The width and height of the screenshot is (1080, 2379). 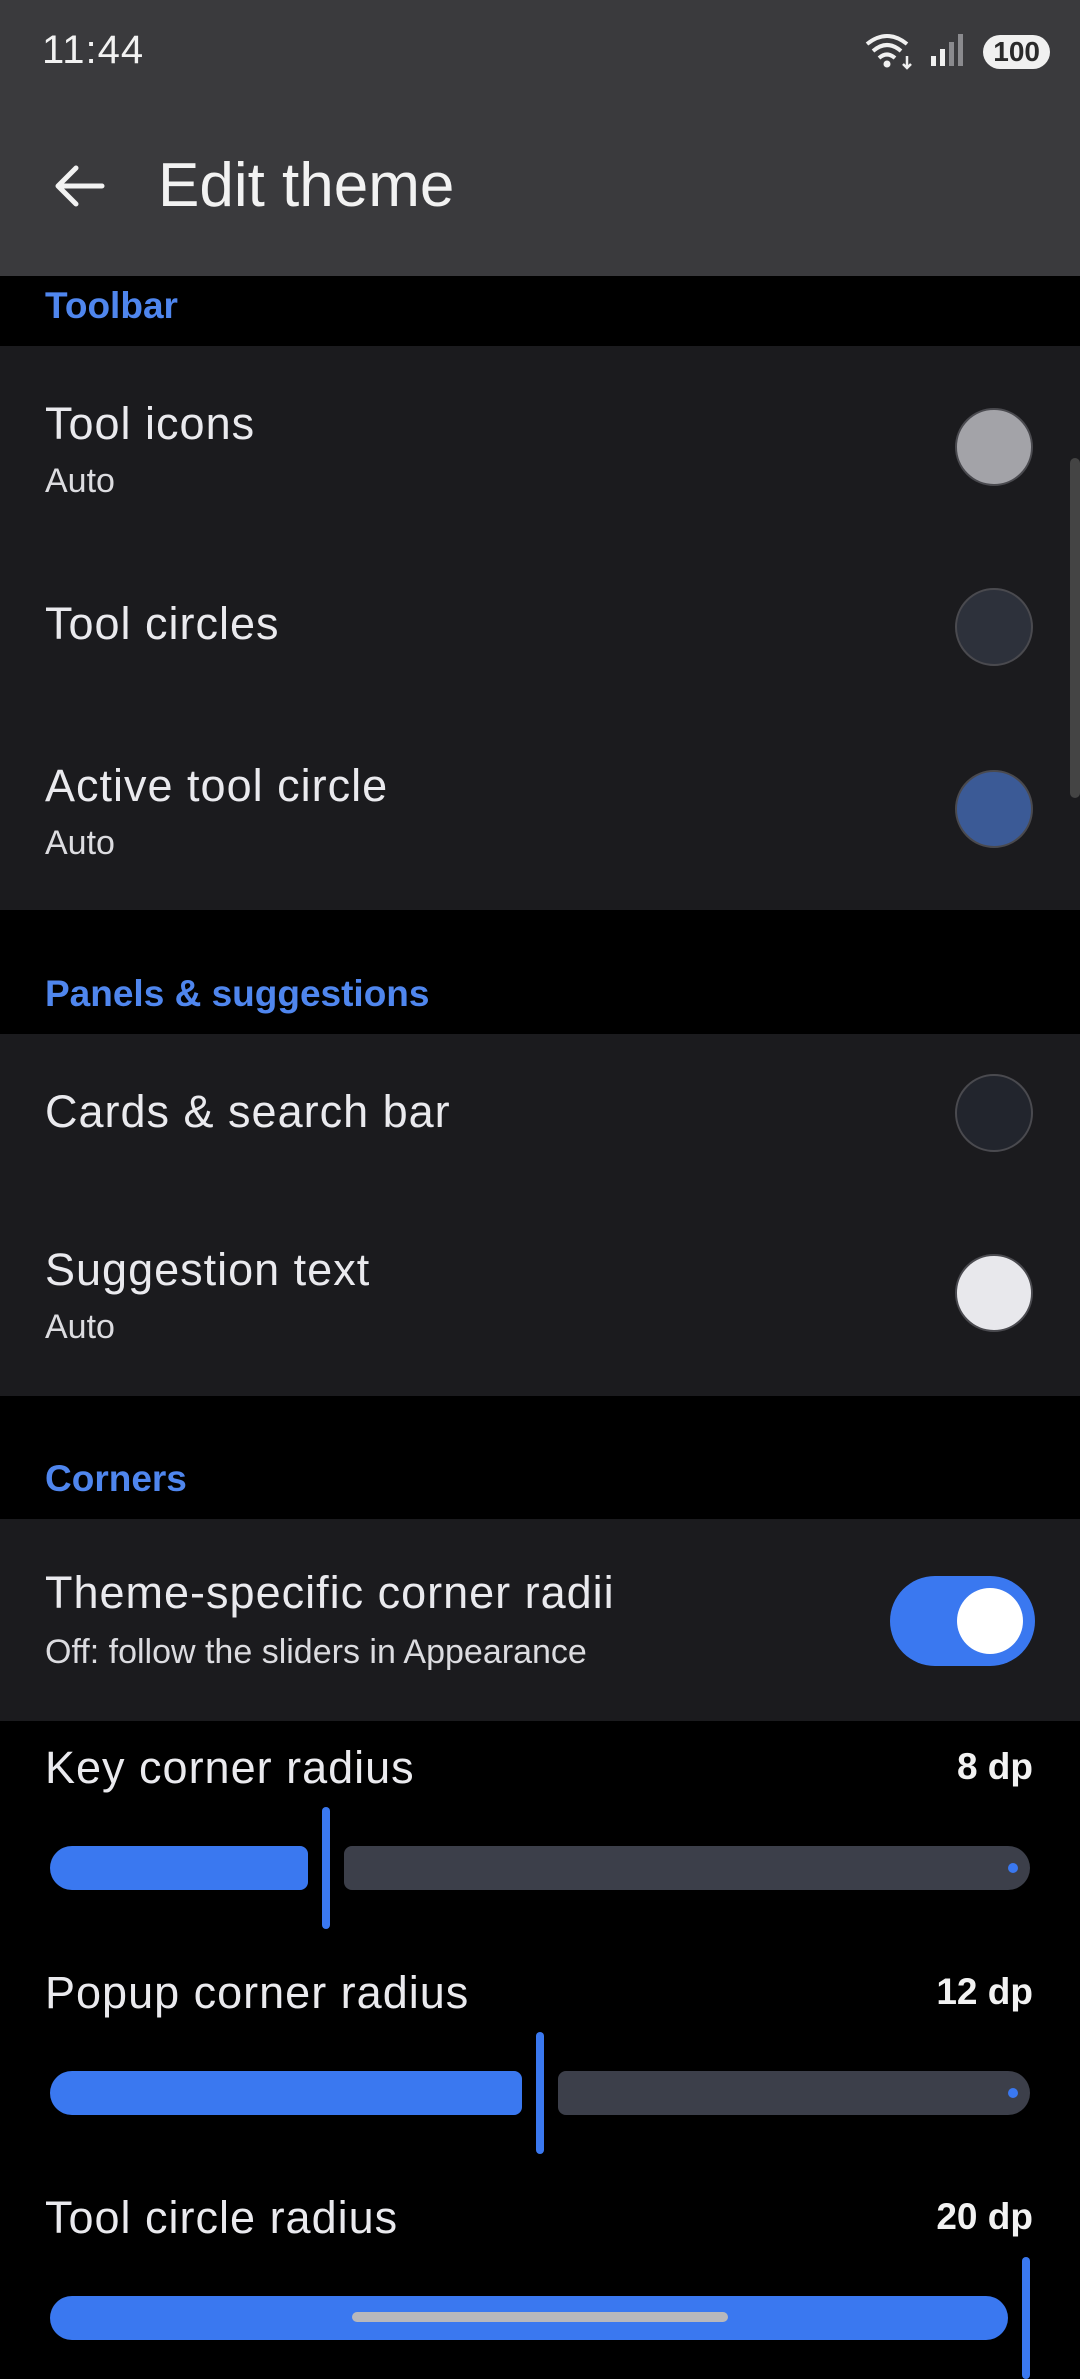 What do you see at coordinates (540, 1295) in the screenshot?
I see `setting-row-suggestion-text: Suggestion text Auto` at bounding box center [540, 1295].